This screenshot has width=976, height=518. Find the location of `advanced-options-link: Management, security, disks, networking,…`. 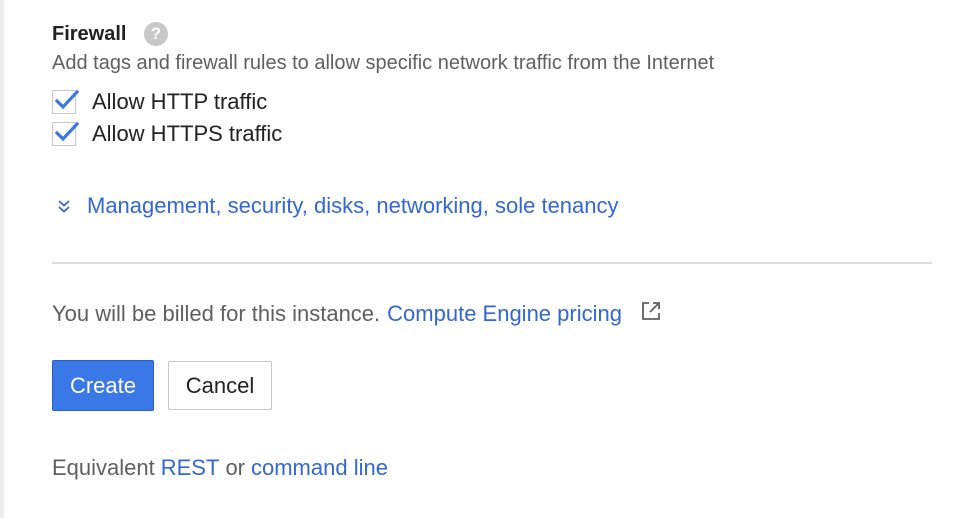

advanced-options-link: Management, security, disks, networking,… is located at coordinates (353, 206).